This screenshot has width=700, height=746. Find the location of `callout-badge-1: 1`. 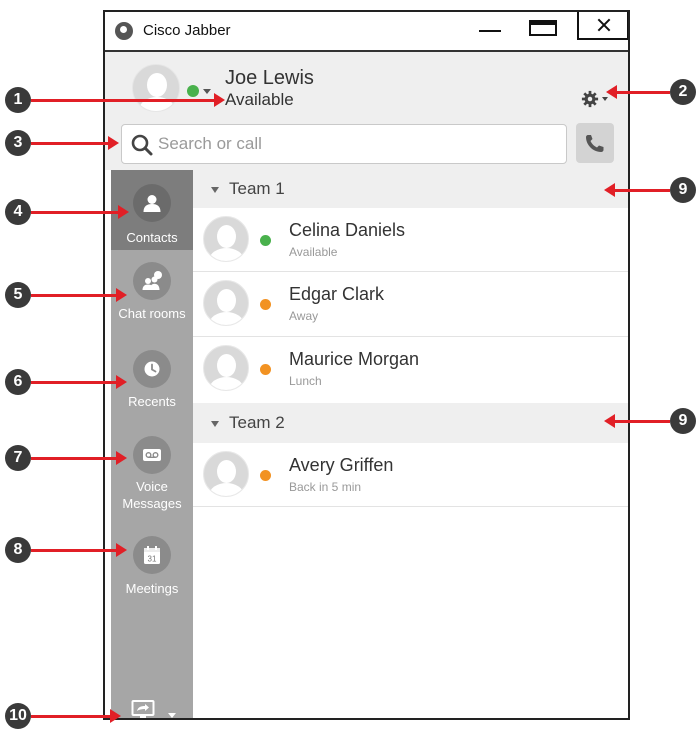

callout-badge-1: 1 is located at coordinates (18, 100).